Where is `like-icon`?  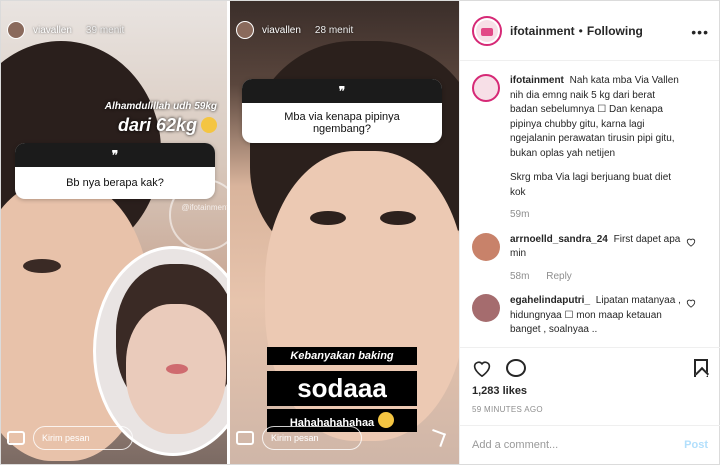
like-icon is located at coordinates (482, 368).